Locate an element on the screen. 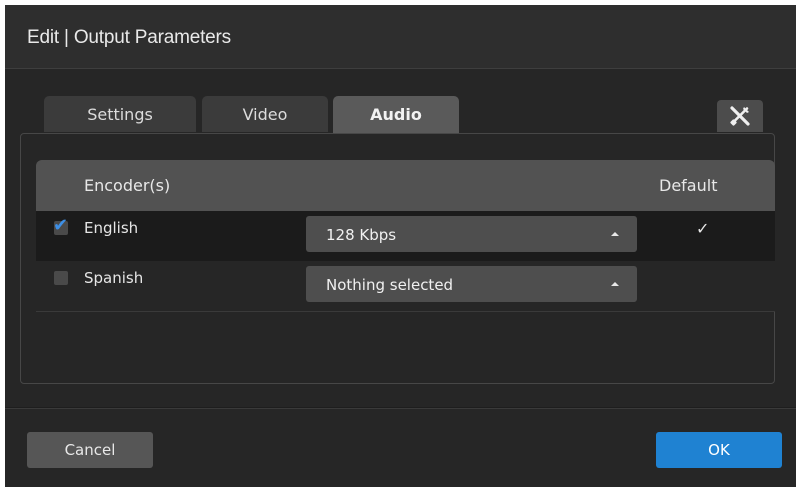  tab-audio: Audio is located at coordinates (396, 114).